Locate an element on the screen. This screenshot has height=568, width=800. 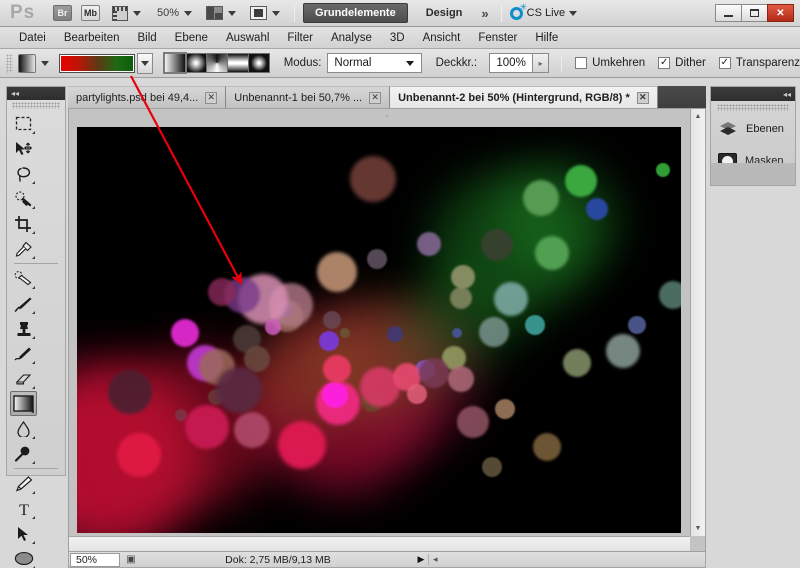
screen-mode-chevron-down-icon is located at coordinates (276, 13).